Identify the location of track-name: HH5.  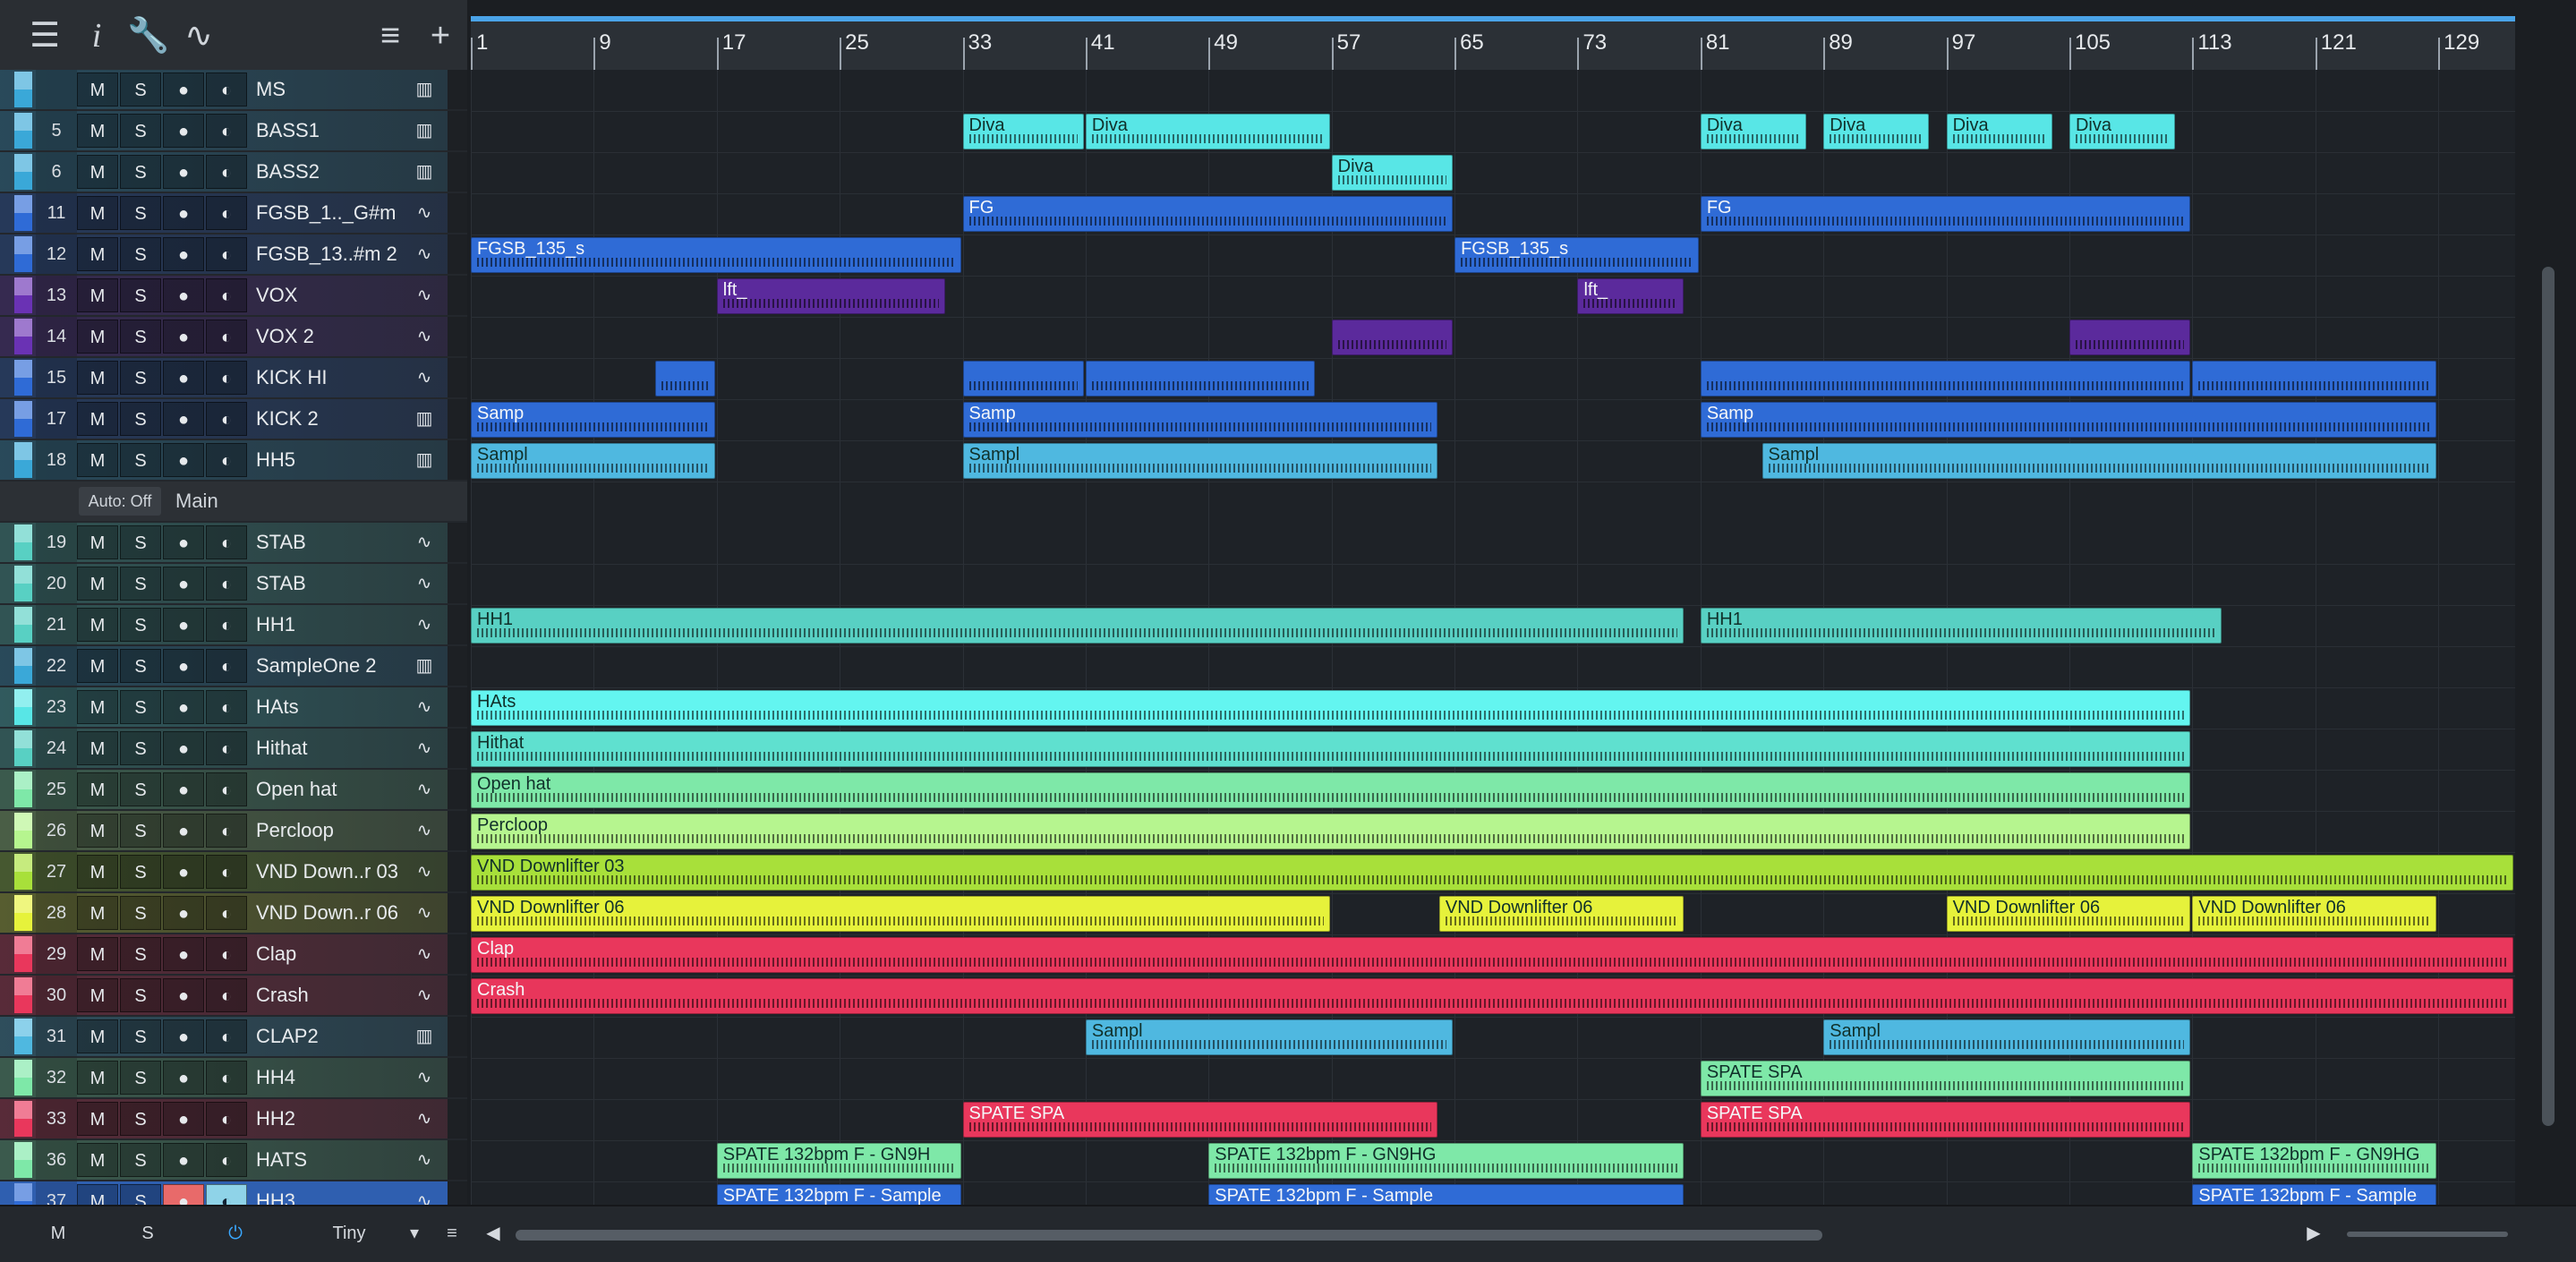
(326, 460).